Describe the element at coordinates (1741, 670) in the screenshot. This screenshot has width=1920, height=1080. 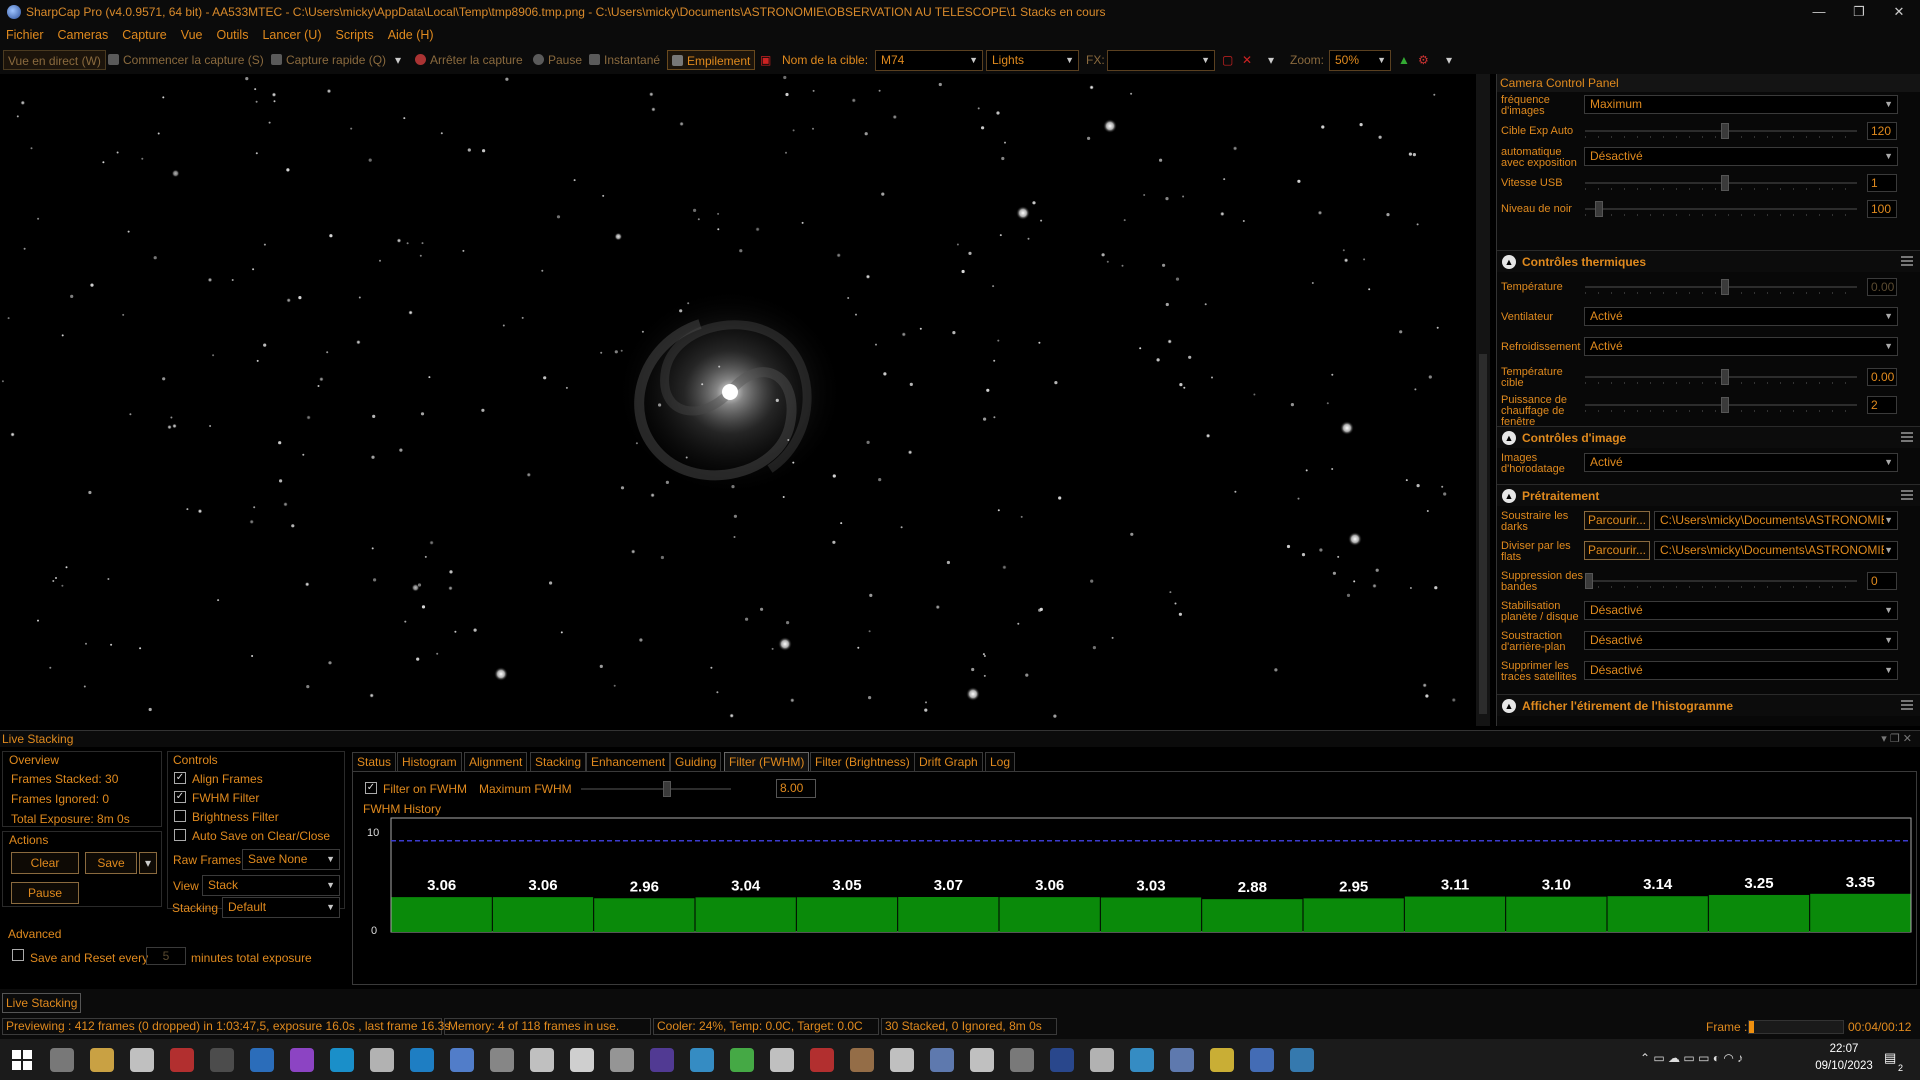
I see `satellite-trails-select: Désactivé ▼` at that location.